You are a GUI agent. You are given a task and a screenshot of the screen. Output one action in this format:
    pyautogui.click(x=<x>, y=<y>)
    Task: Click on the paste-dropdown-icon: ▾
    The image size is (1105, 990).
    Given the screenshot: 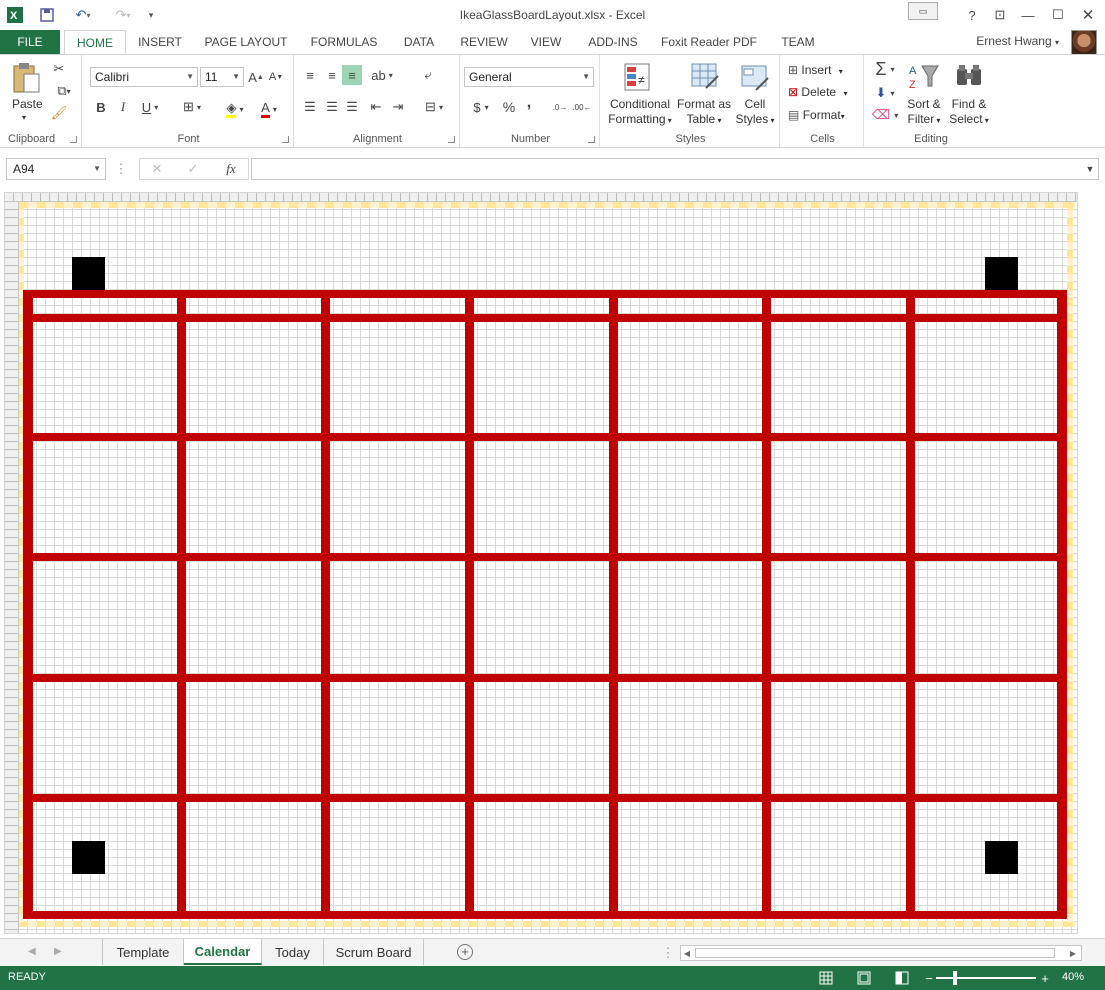 What is the action you would take?
    pyautogui.click(x=24, y=117)
    